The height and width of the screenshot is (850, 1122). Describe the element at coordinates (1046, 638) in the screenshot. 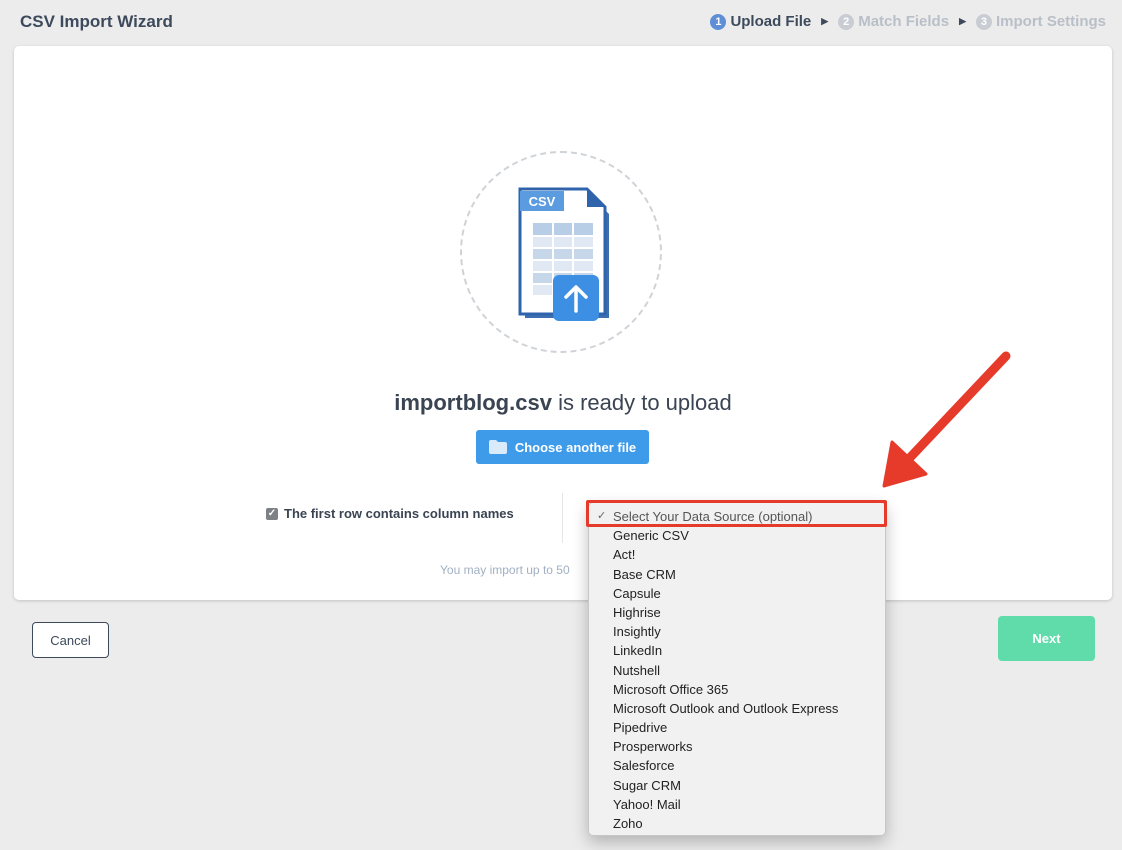

I see `next-button: Next` at that location.